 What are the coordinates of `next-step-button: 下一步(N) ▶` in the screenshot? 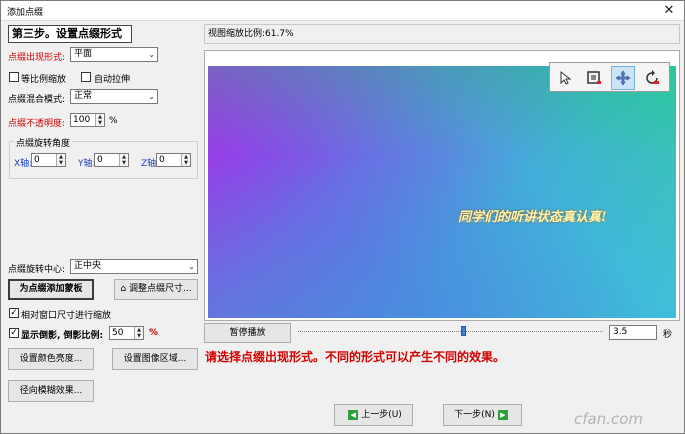 It's located at (482, 415).